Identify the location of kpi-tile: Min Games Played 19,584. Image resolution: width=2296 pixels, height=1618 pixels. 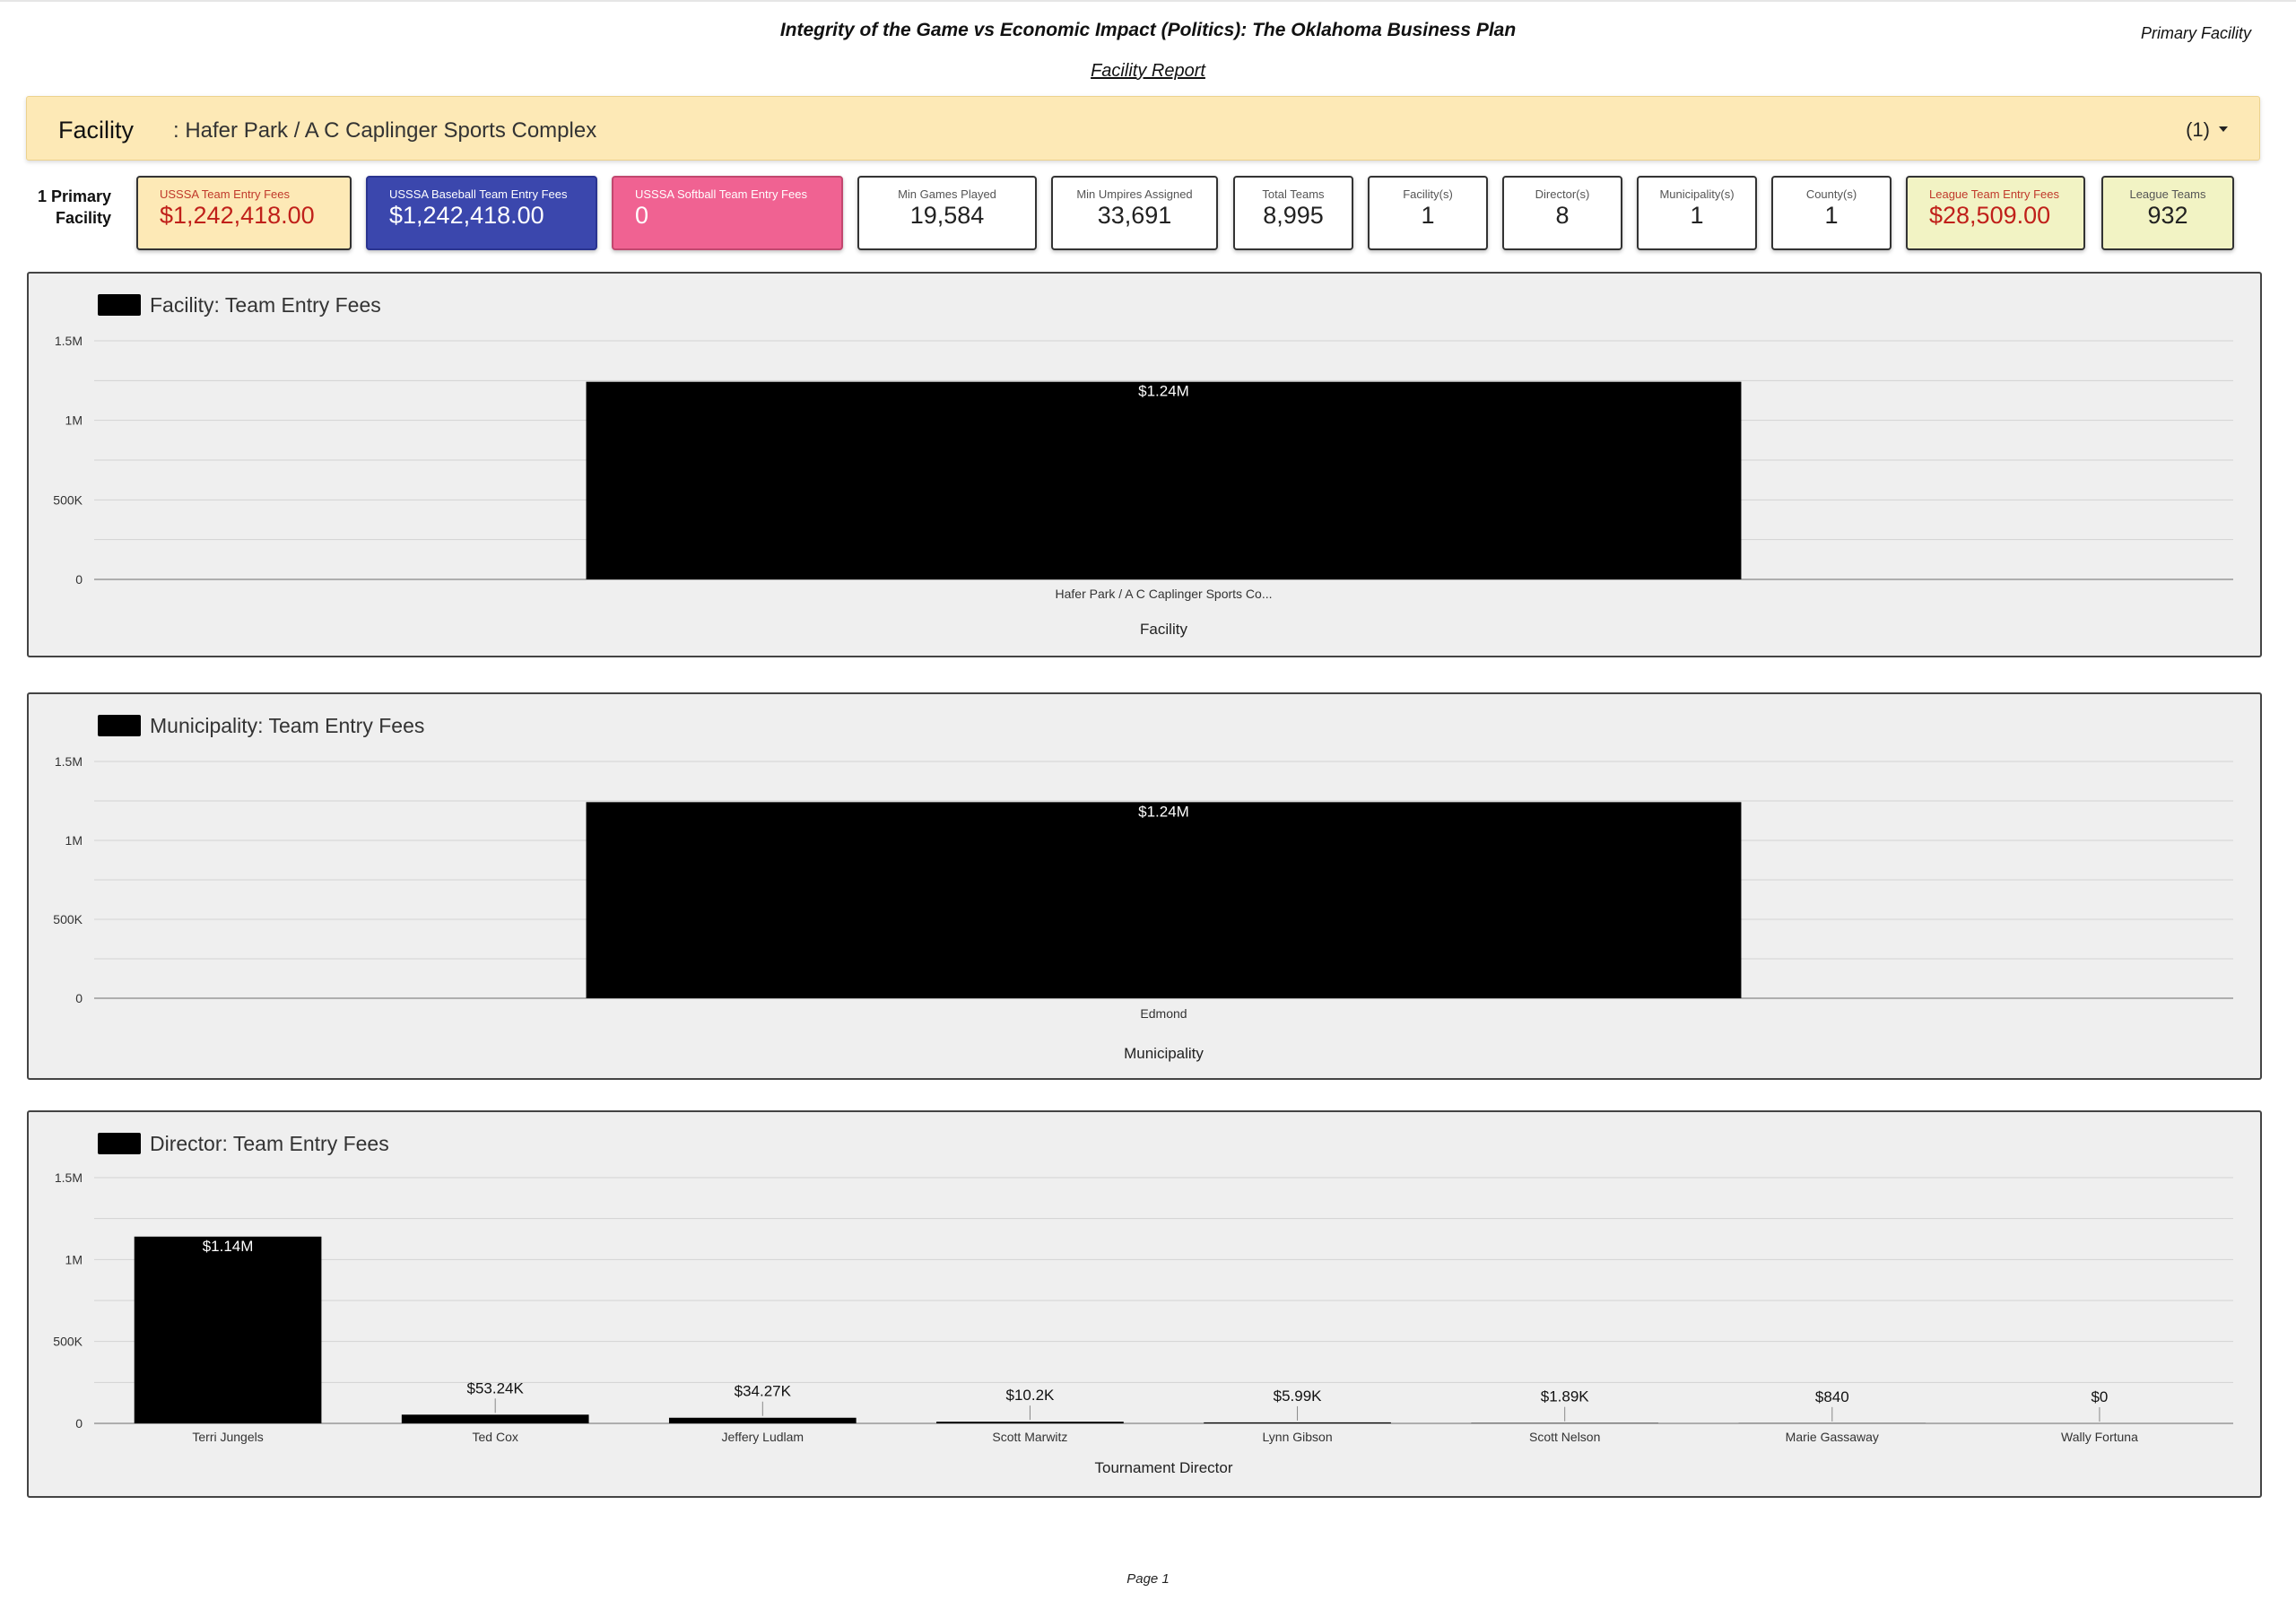
(947, 213).